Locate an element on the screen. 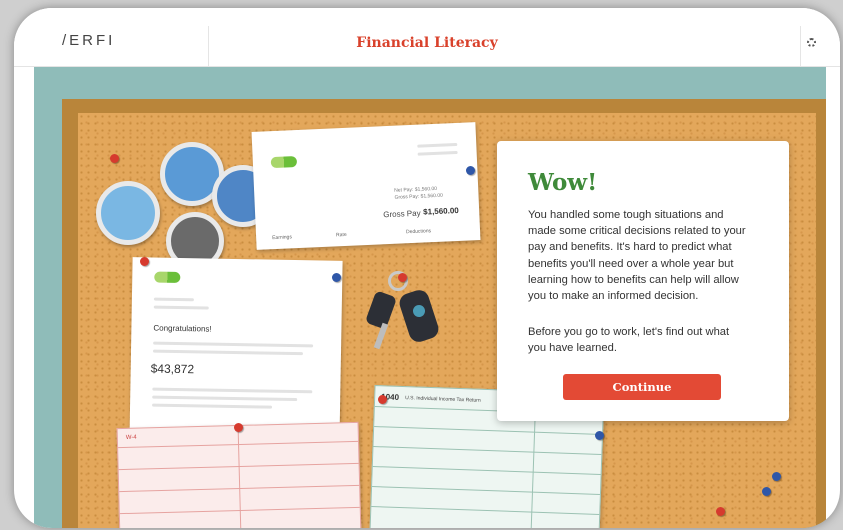 The height and width of the screenshot is (530, 843). paystub-col: Deductions is located at coordinates (418, 232).